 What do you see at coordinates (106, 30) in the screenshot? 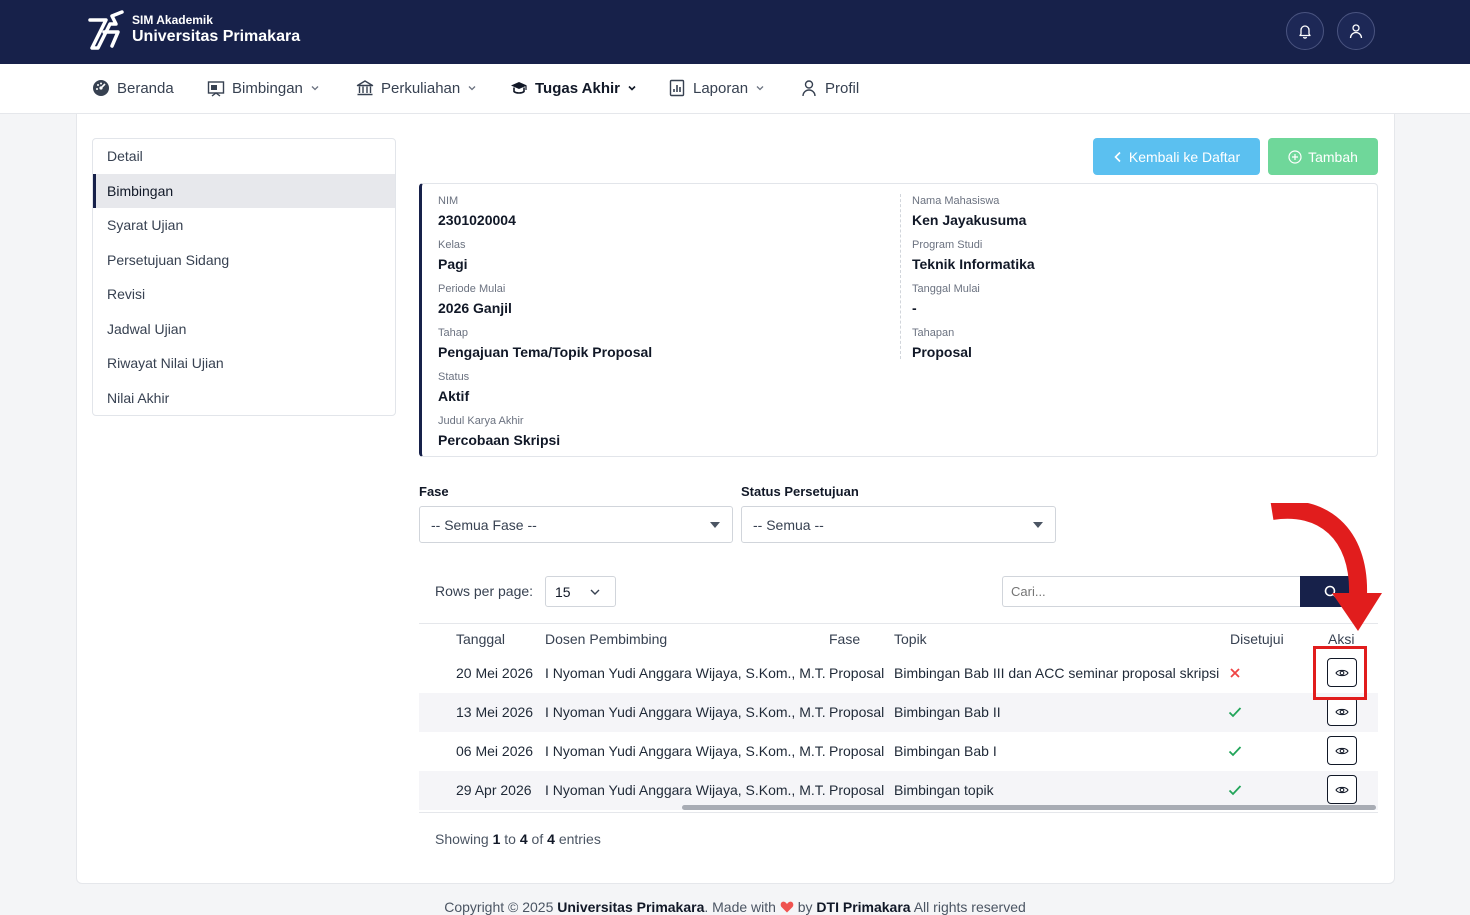
I see `university-logo-icon` at bounding box center [106, 30].